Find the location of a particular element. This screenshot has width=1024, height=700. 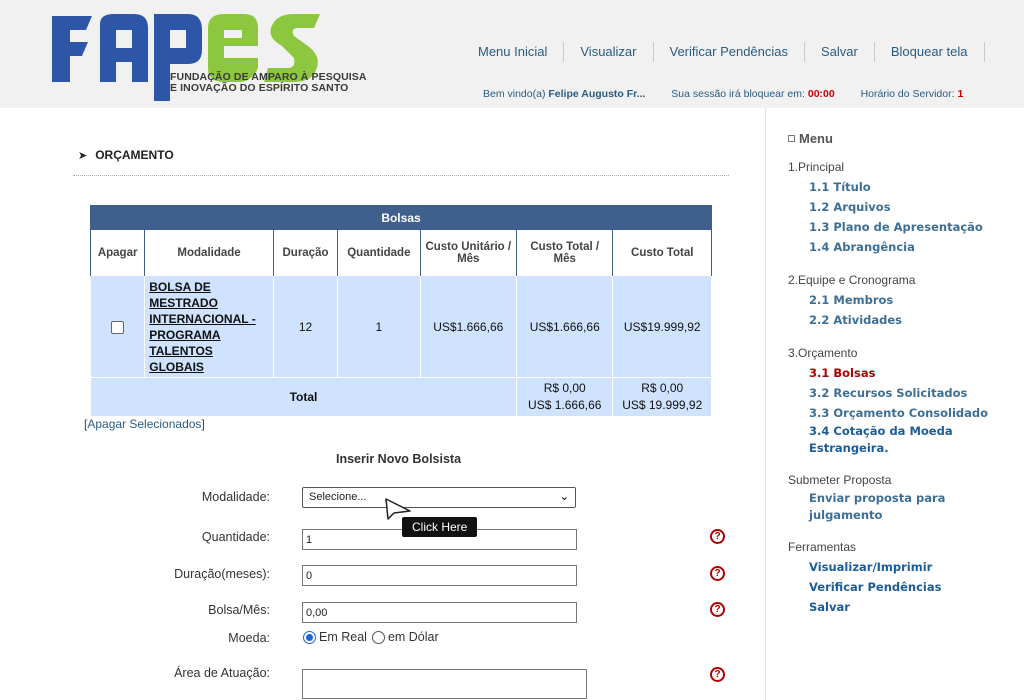

col-duracao: Duração is located at coordinates (305, 252).